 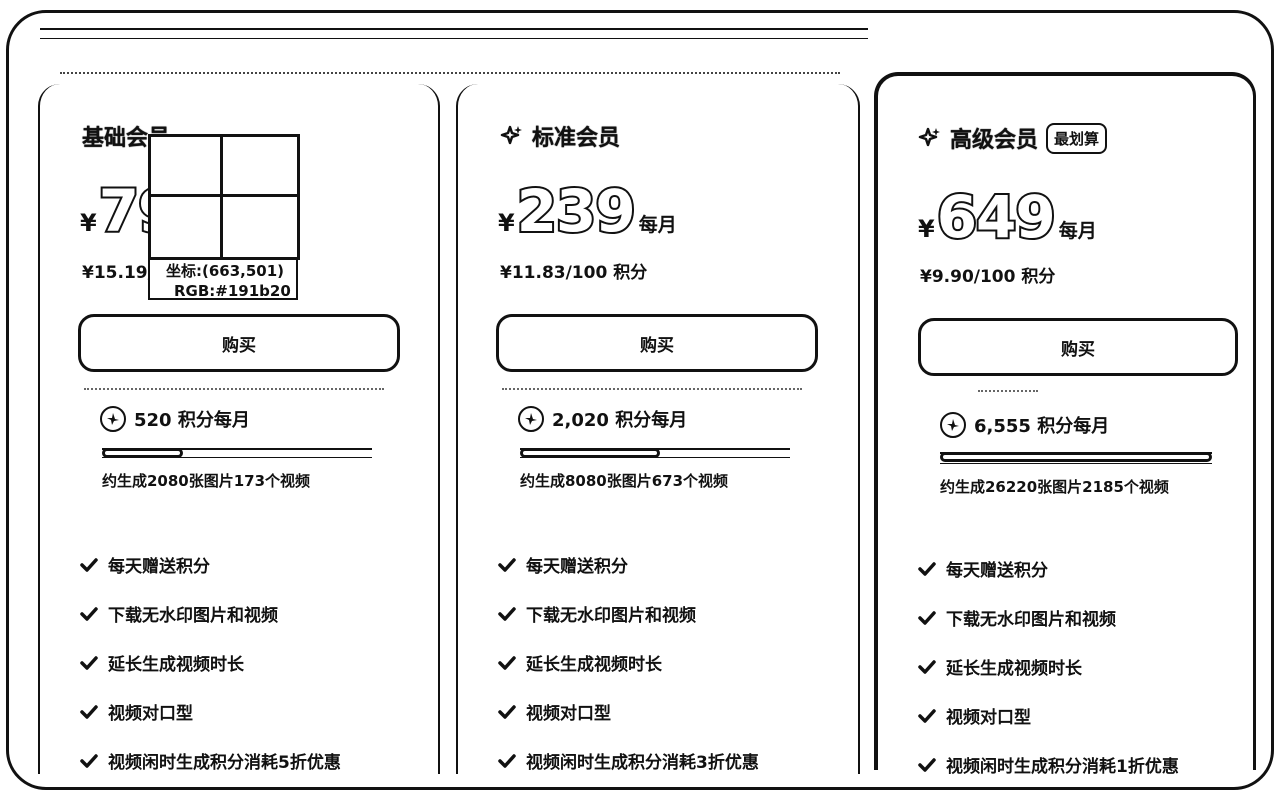 What do you see at coordinates (1042, 426) in the screenshot?
I see `credits-per-month: 6,555 积分每月` at bounding box center [1042, 426].